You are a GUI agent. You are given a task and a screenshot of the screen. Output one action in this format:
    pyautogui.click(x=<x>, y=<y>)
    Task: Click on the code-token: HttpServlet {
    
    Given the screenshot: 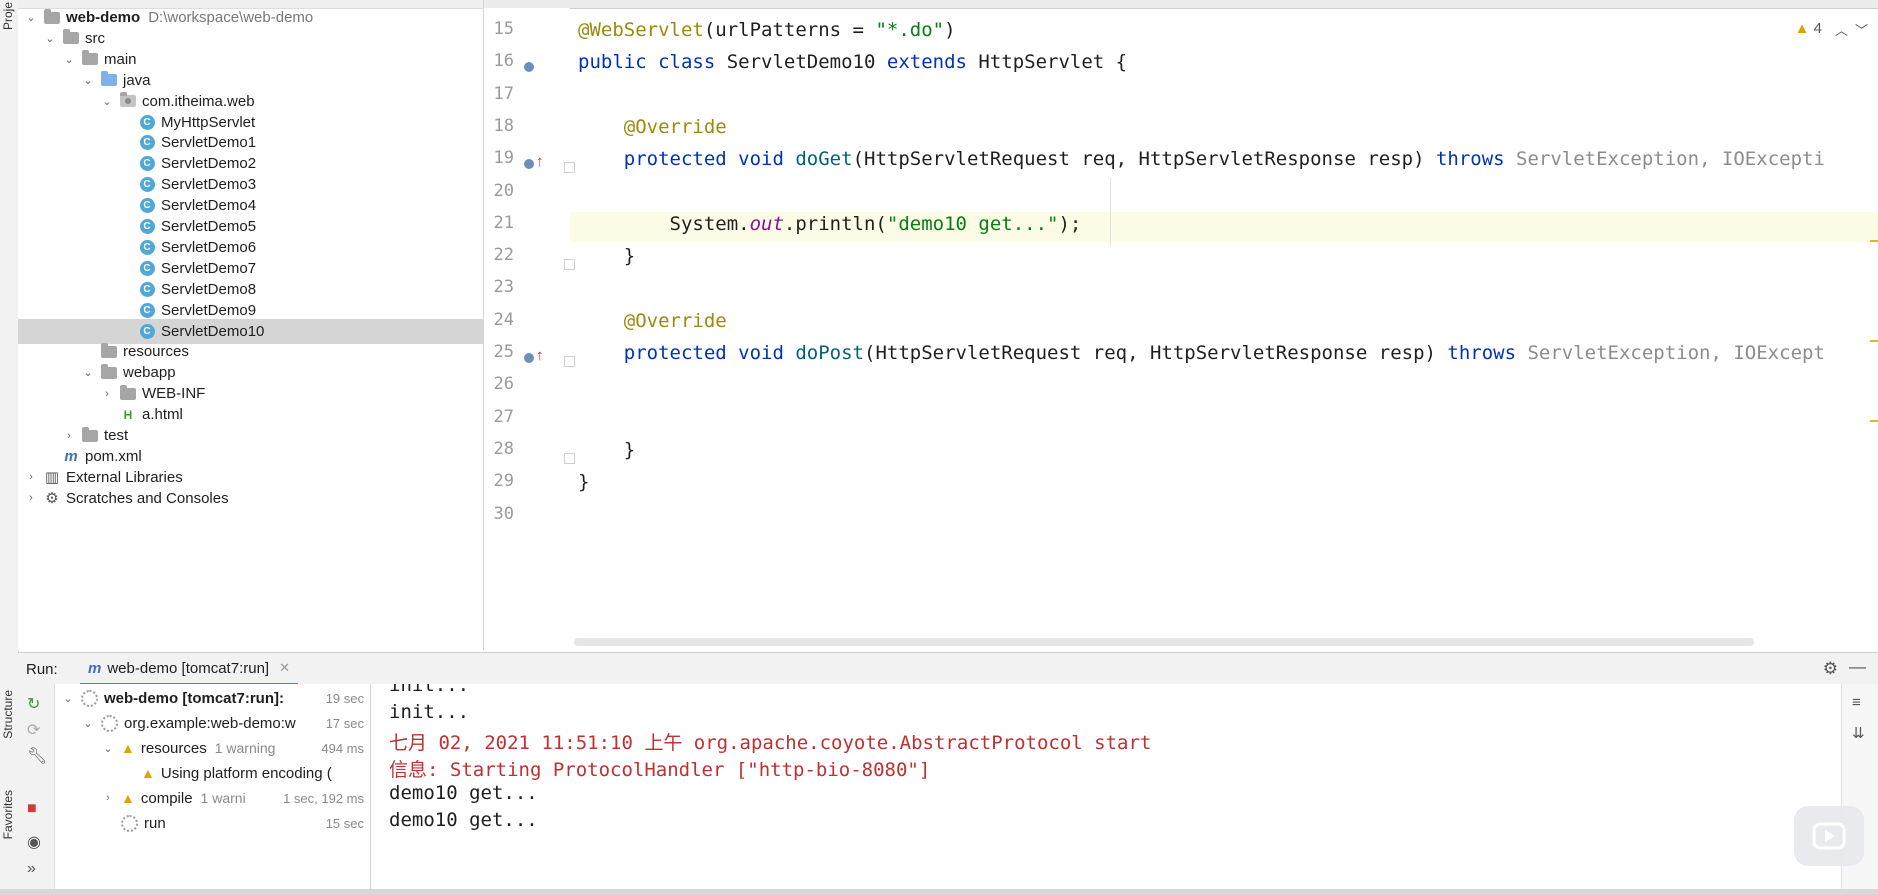 What is the action you would take?
    pyautogui.click(x=1053, y=62)
    